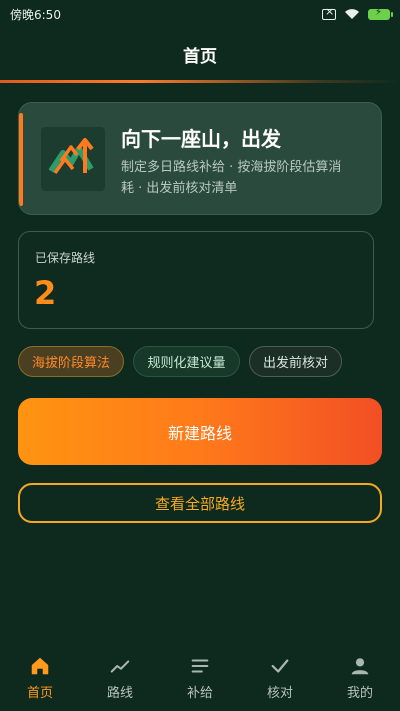 The height and width of the screenshot is (711, 400). I want to click on chip-altitude-algorithm: 海拔阶段算法, so click(71, 361).